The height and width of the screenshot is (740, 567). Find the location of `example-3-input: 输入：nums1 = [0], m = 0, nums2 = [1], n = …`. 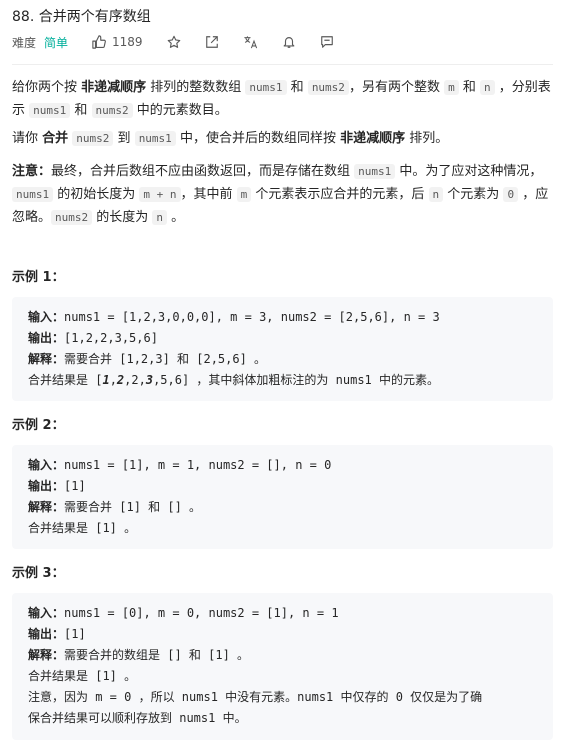

example-3-input: 输入：nums1 = [0], m = 0, nums2 = [1], n = … is located at coordinates (183, 613).